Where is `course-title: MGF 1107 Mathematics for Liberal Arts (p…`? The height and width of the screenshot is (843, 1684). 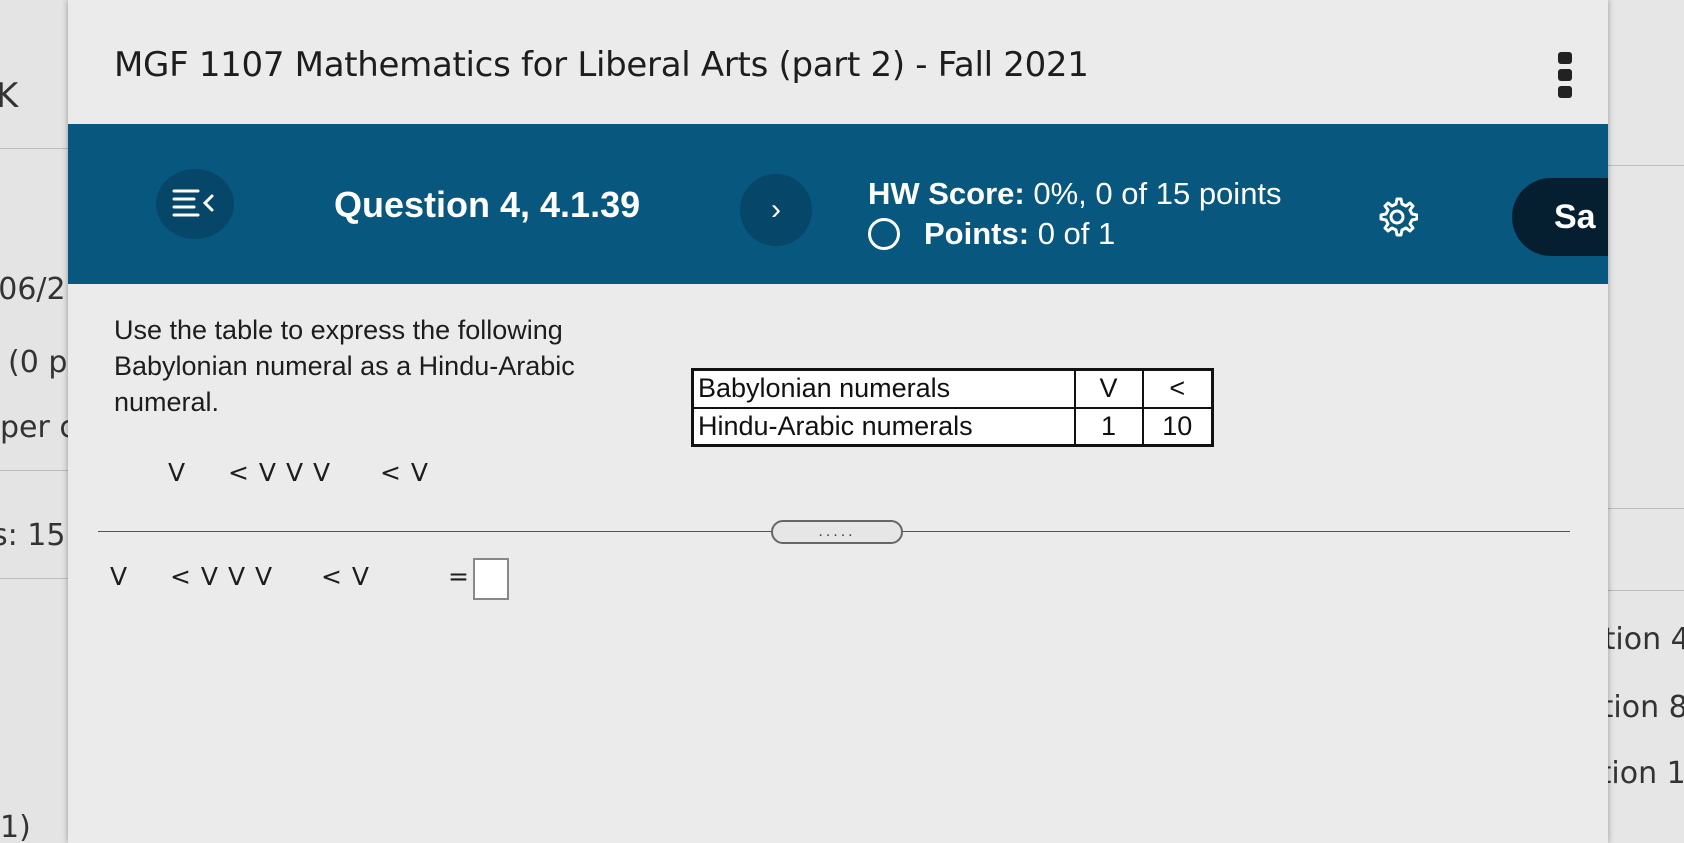 course-title: MGF 1107 Mathematics for Liberal Arts (p… is located at coordinates (601, 65).